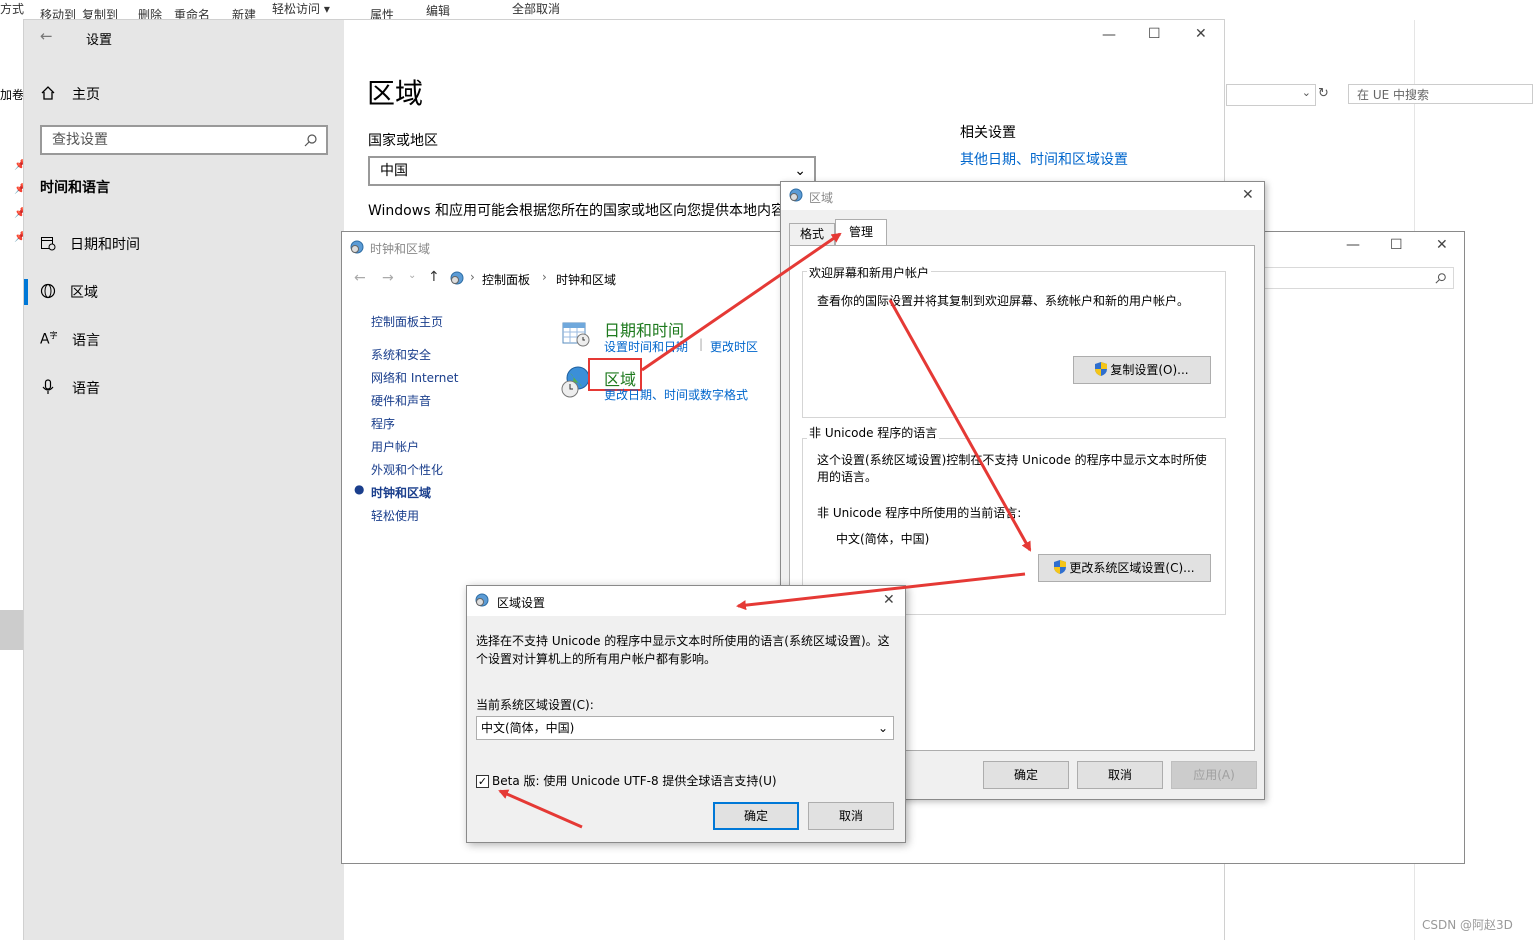 The height and width of the screenshot is (940, 1533). I want to click on ribbon-item: 方式, so click(12, 8).